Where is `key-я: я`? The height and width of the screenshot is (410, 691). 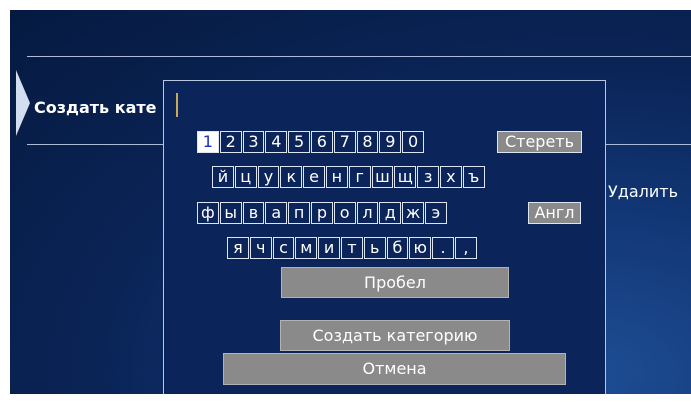
key-я: я is located at coordinates (238, 248).